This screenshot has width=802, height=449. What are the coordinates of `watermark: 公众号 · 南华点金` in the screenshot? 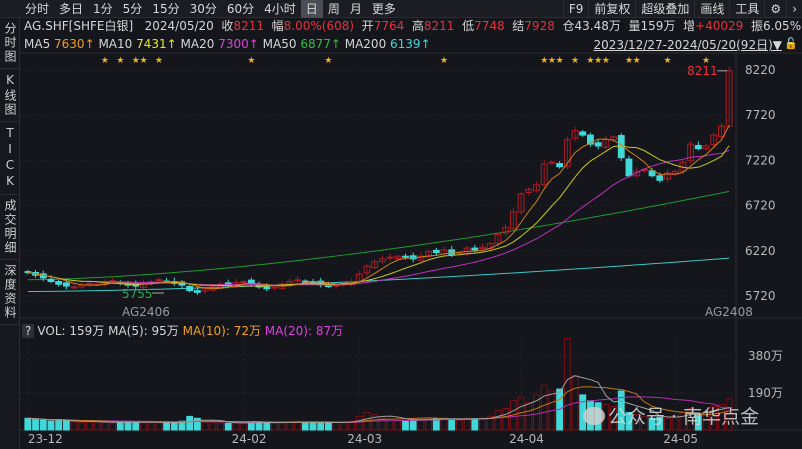 It's located at (671, 415).